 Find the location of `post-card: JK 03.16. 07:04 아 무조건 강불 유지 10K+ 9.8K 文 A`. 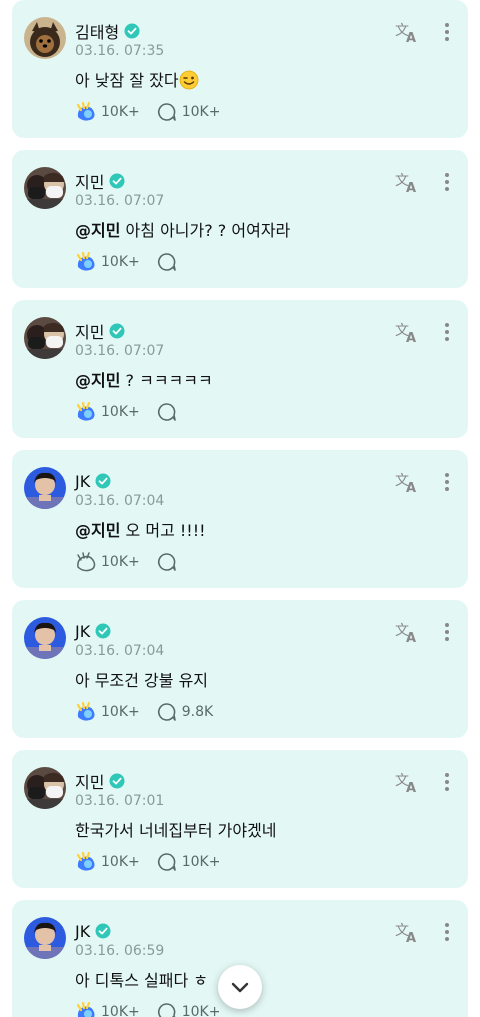

post-card: JK 03.16. 07:04 아 무조건 강불 유지 10K+ 9.8K 文 A is located at coordinates (240, 669).